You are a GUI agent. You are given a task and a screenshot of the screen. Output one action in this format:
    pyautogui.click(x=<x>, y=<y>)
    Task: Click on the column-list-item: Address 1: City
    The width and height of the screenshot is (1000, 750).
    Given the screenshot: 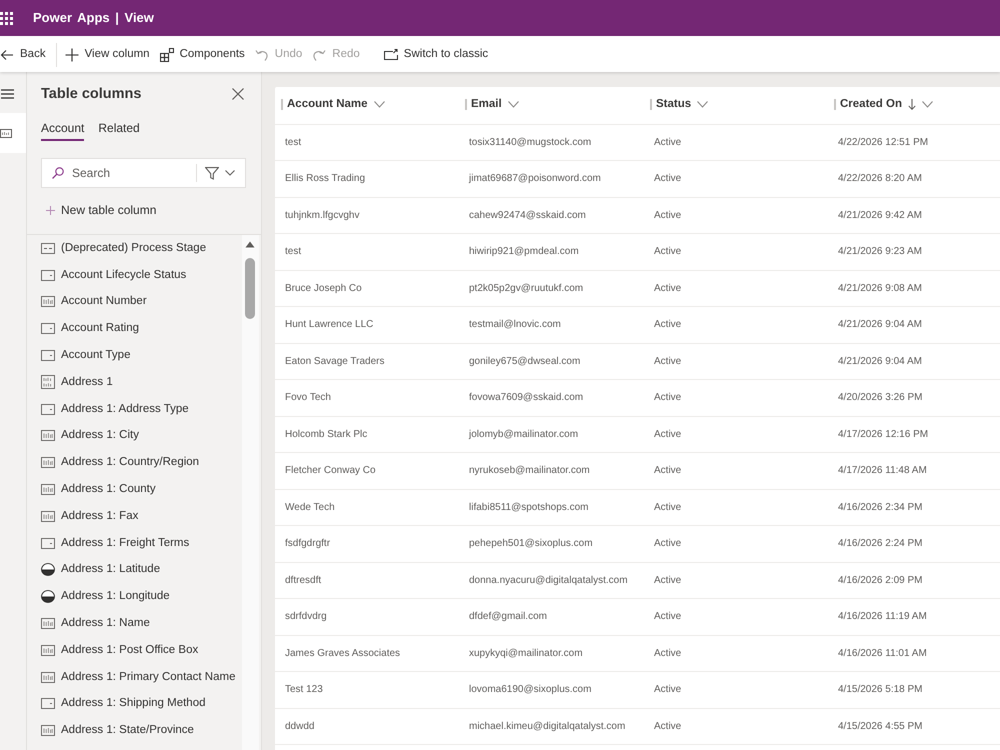 What is the action you would take?
    pyautogui.click(x=141, y=436)
    